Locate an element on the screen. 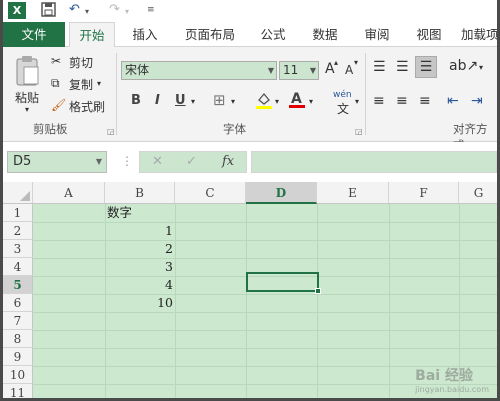  row-header: 6 is located at coordinates (18, 303).